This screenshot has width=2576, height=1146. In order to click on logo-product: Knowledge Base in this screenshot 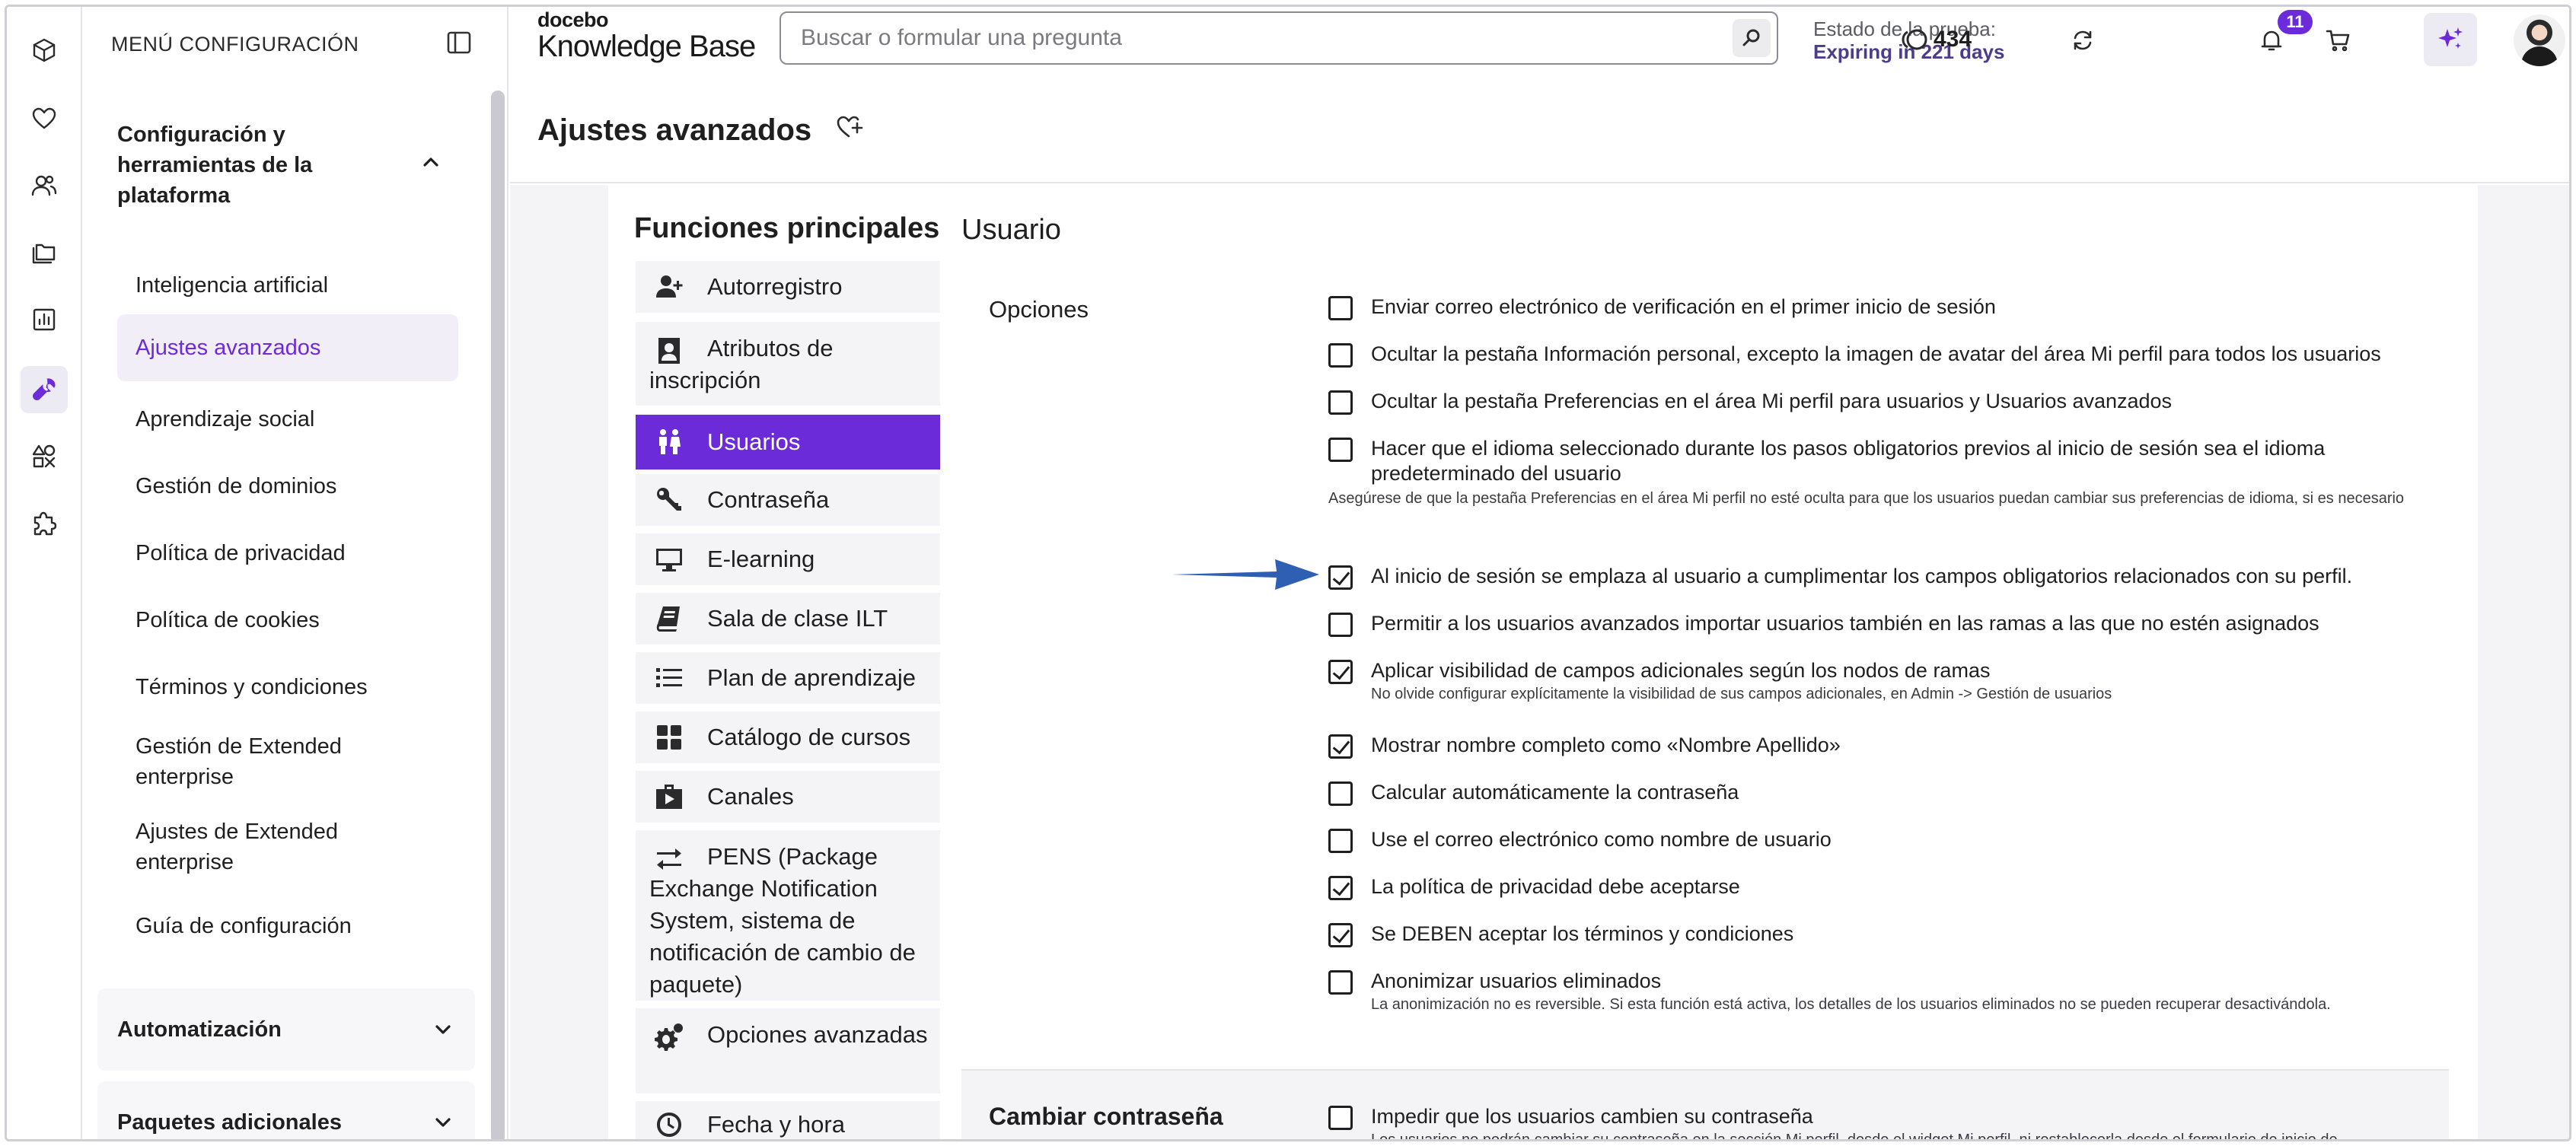, I will do `click(647, 47)`.